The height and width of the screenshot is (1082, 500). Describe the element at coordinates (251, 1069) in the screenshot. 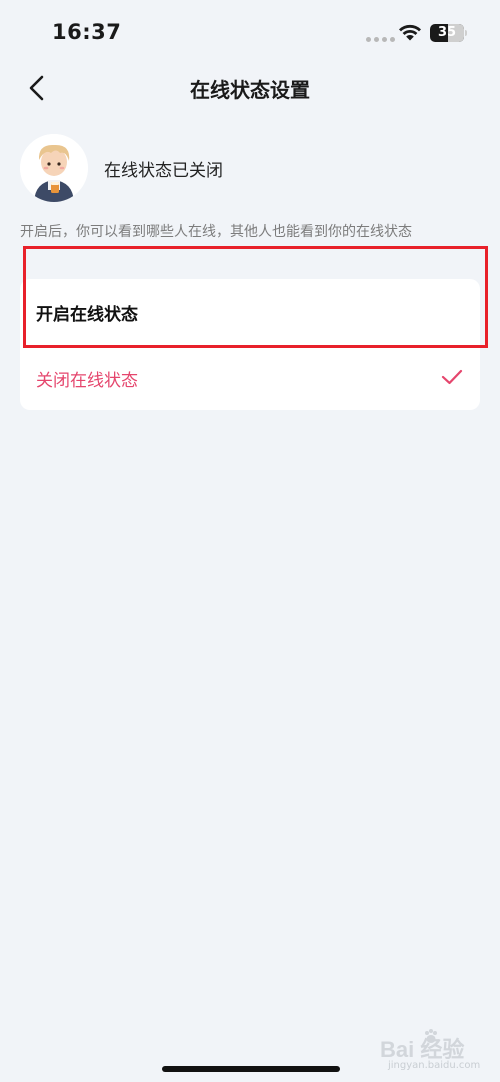

I see `home-indicator` at that location.